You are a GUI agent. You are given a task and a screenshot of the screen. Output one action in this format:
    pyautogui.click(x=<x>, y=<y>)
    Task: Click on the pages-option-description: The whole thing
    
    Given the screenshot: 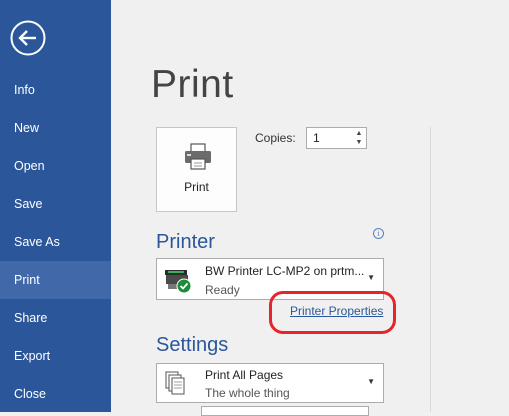 What is the action you would take?
    pyautogui.click(x=247, y=393)
    